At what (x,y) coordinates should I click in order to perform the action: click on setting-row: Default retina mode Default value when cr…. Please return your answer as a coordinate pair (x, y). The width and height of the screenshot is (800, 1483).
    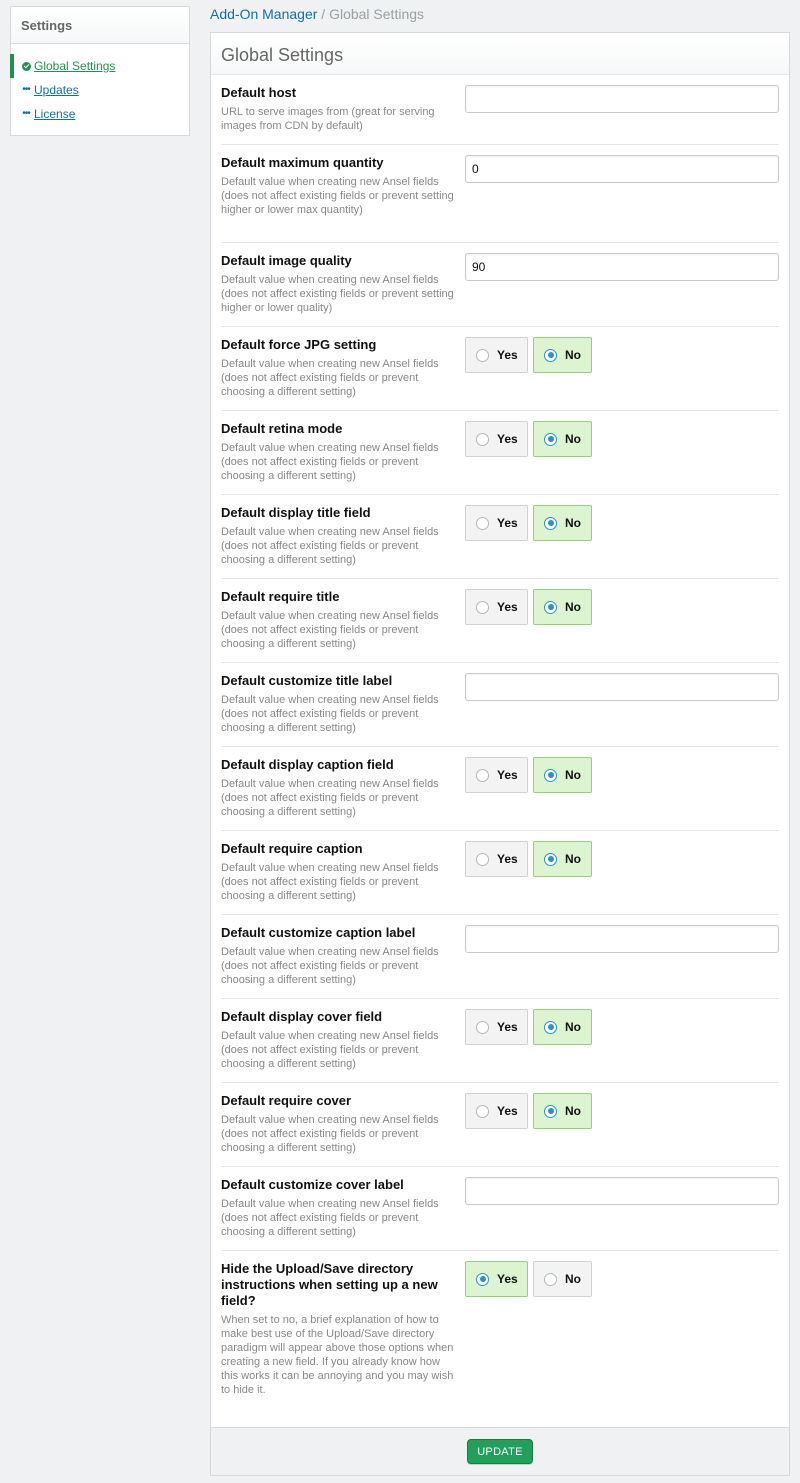
    Looking at the image, I should click on (500, 453).